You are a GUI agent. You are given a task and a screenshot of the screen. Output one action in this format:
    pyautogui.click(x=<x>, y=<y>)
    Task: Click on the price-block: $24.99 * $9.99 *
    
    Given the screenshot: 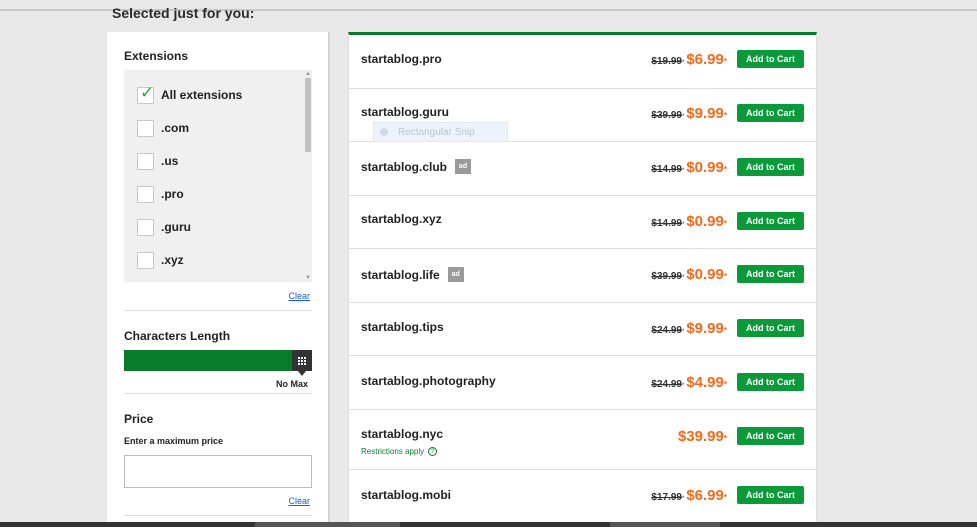 What is the action you would take?
    pyautogui.click(x=689, y=328)
    